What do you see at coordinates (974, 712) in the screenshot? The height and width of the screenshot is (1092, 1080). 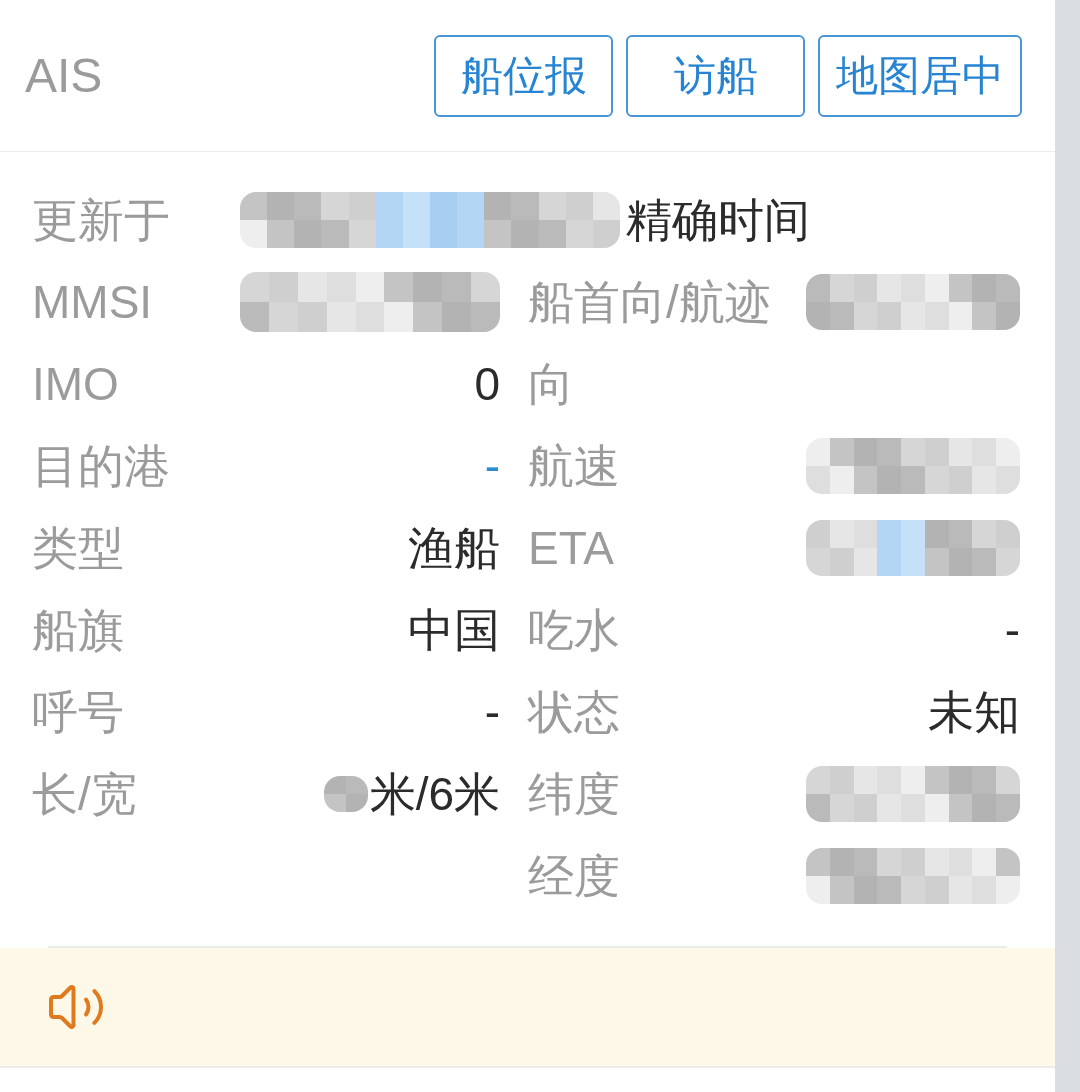 I see `field-value: 未知` at bounding box center [974, 712].